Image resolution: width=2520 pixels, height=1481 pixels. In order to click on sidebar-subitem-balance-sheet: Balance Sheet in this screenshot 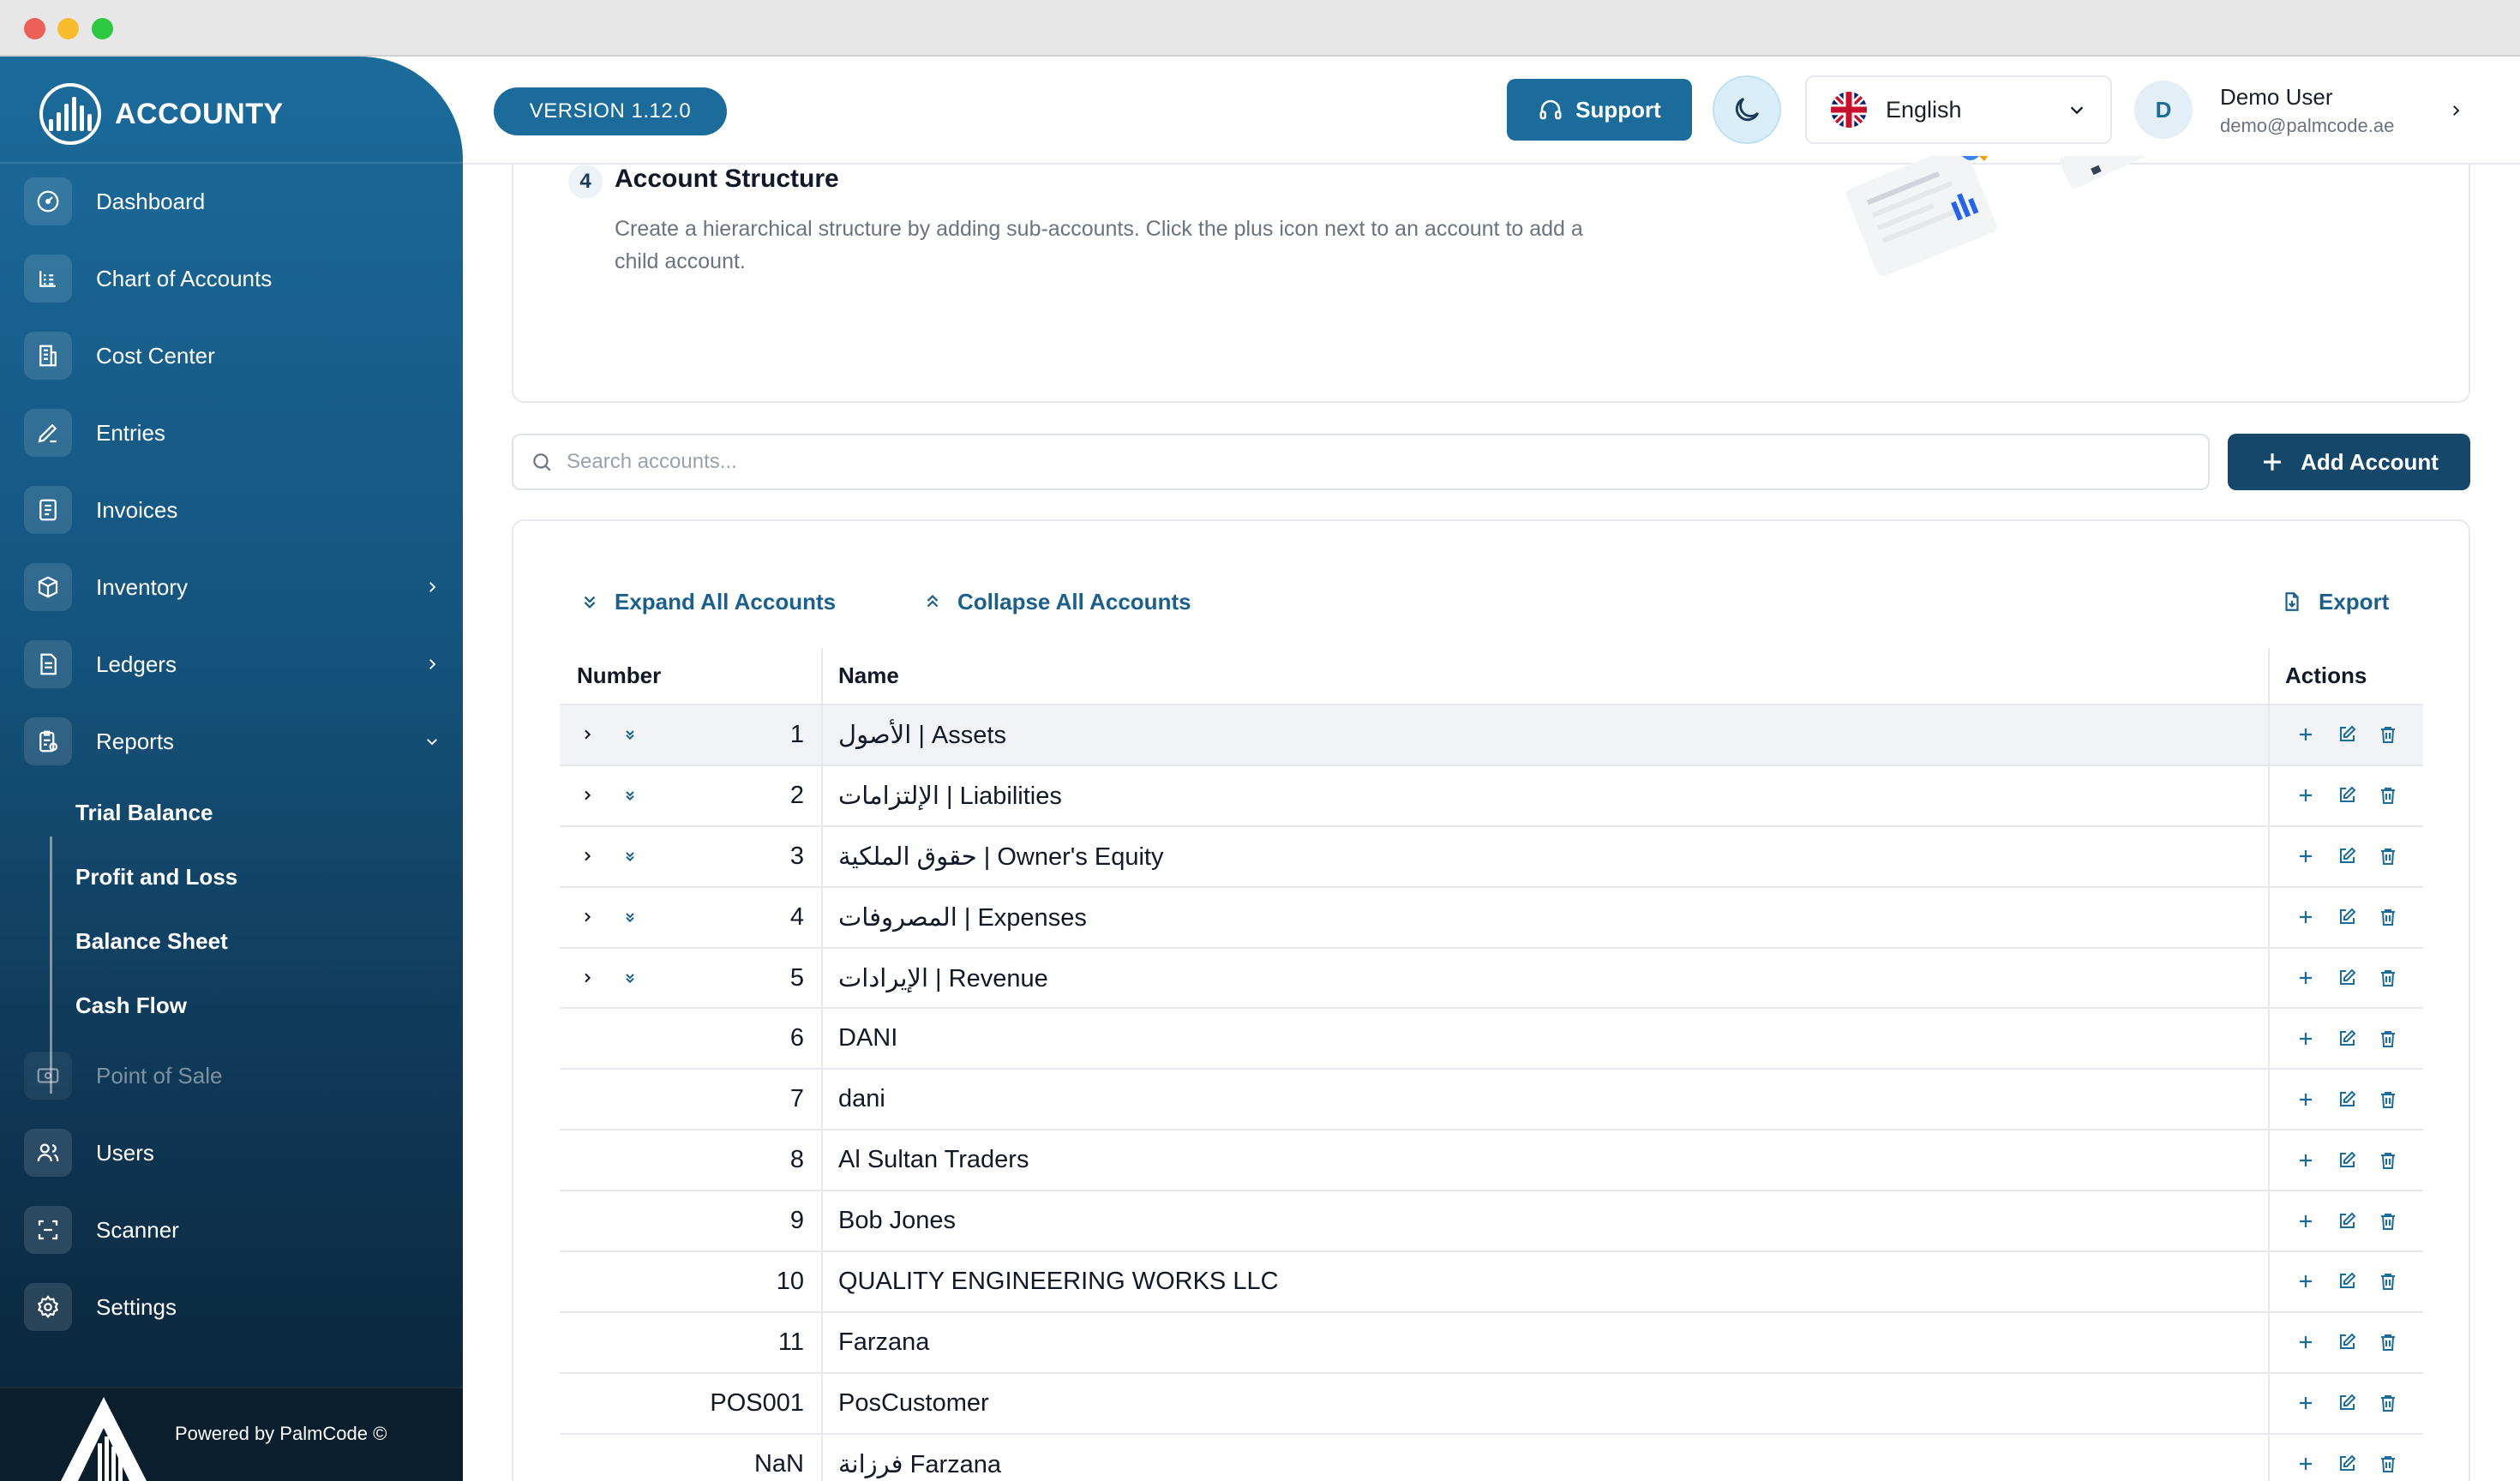, I will do `click(151, 941)`.